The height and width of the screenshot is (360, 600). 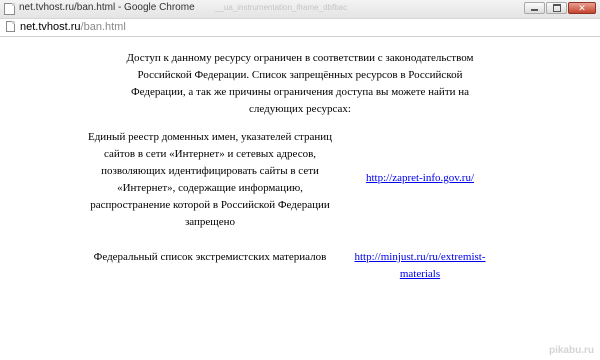 I want to click on resource-link: http://minjust.ru/ru/extremist-materials, so click(x=420, y=266).